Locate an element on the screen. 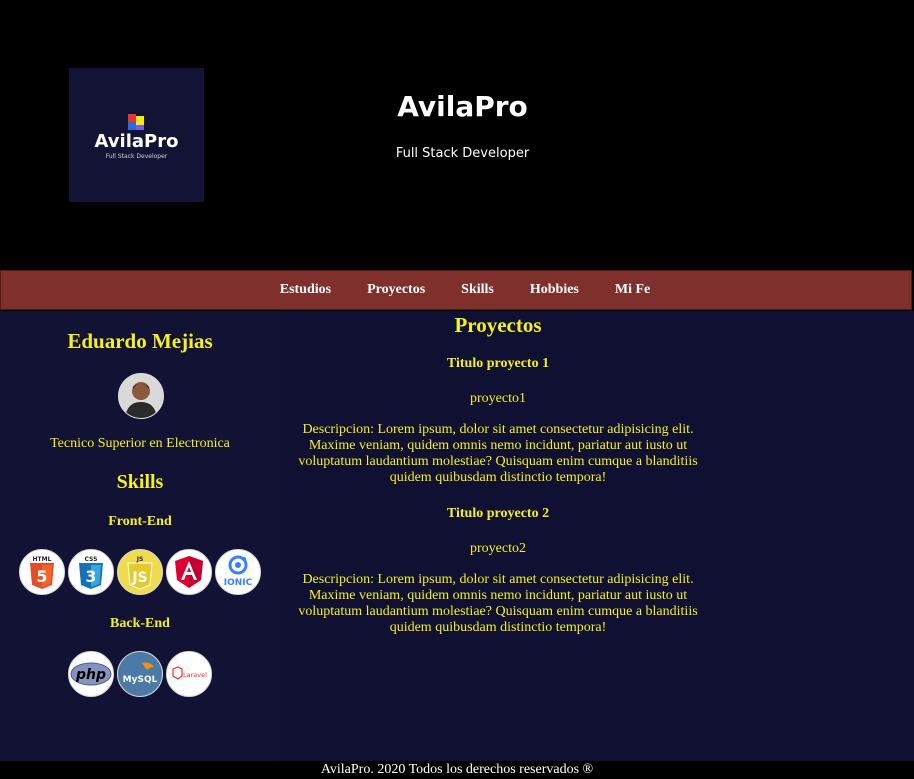 Image resolution: width=914 pixels, height=779 pixels. nav-item-skills: Skills is located at coordinates (477, 290).